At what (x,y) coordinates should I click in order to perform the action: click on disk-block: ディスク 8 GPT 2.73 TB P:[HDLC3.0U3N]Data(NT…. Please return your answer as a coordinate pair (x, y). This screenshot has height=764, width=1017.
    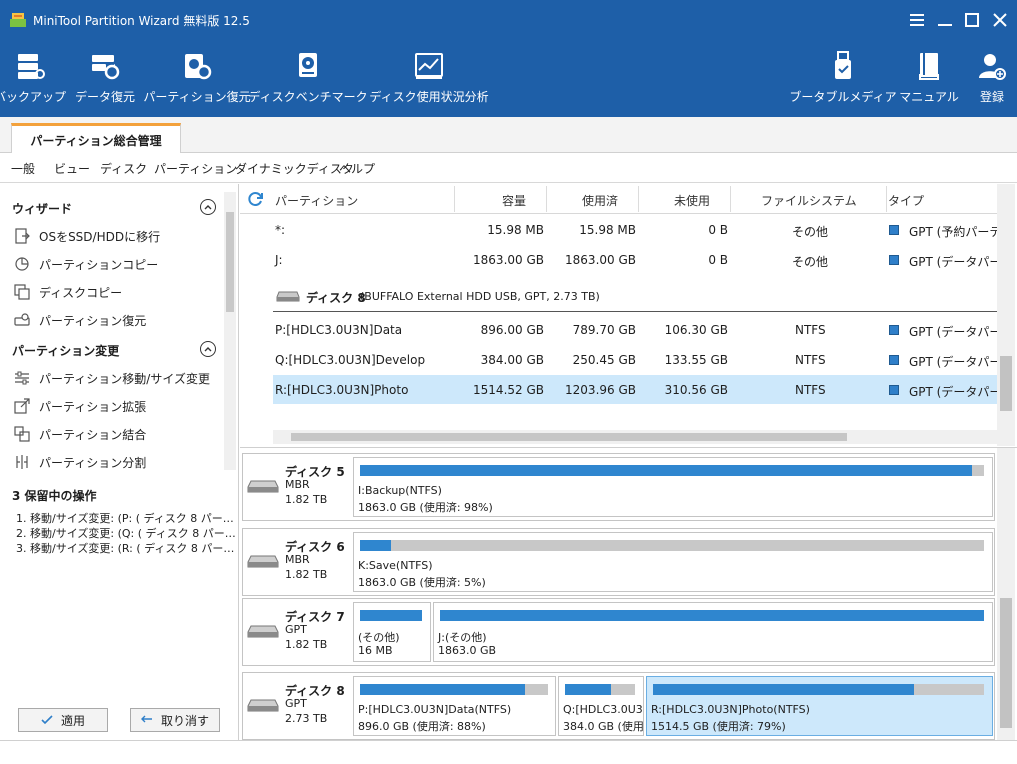
    Looking at the image, I should click on (618, 706).